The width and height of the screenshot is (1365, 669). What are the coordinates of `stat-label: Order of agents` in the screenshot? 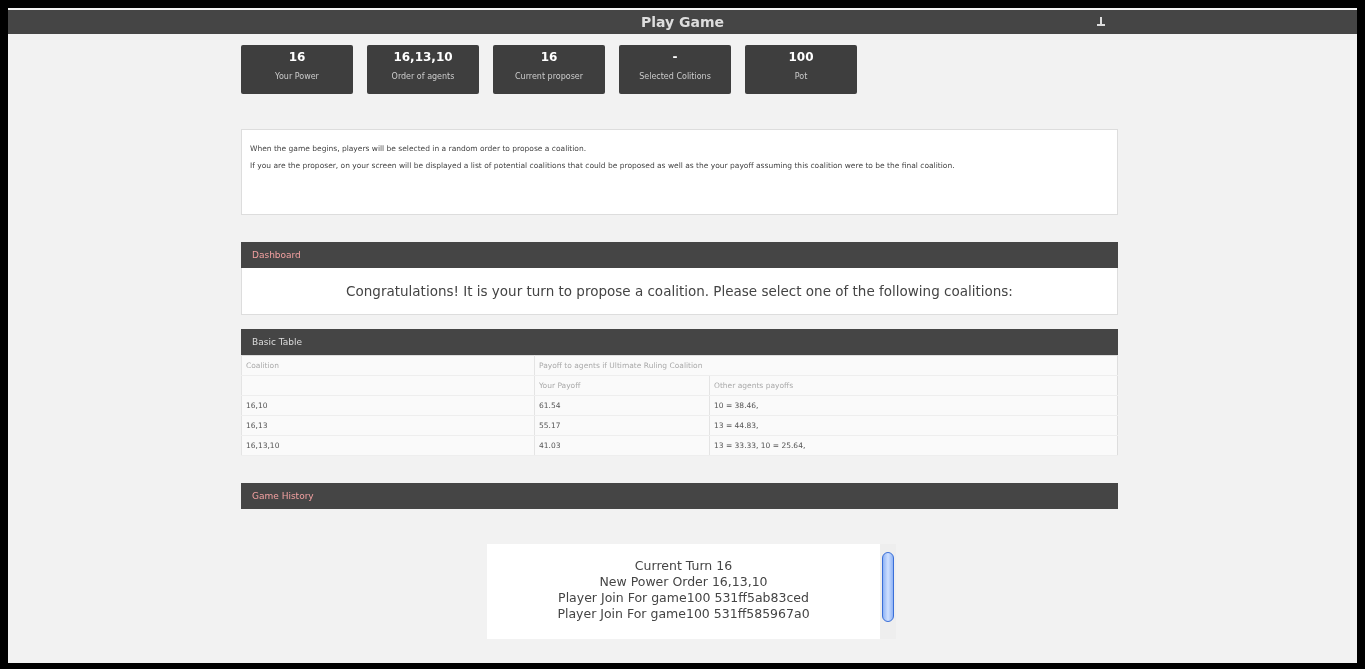 It's located at (423, 76).